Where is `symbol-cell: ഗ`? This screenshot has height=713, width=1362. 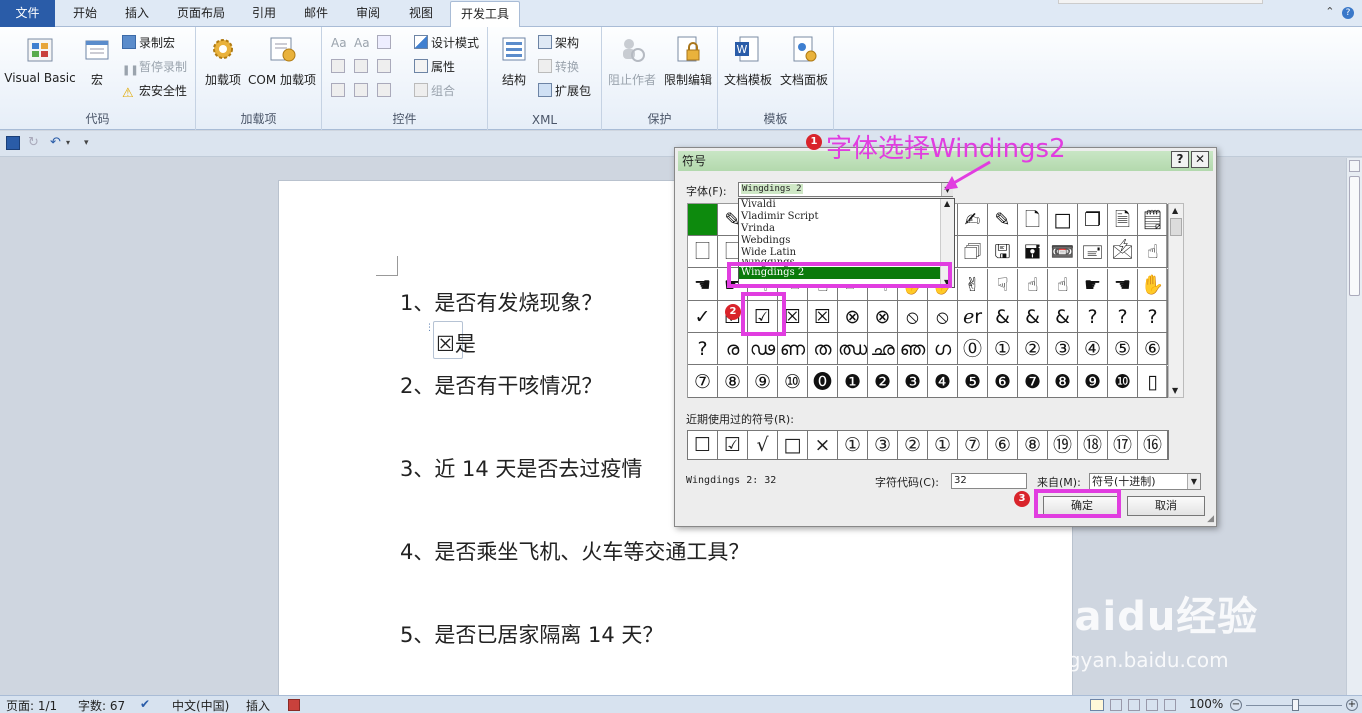 symbol-cell: ഗ is located at coordinates (943, 349).